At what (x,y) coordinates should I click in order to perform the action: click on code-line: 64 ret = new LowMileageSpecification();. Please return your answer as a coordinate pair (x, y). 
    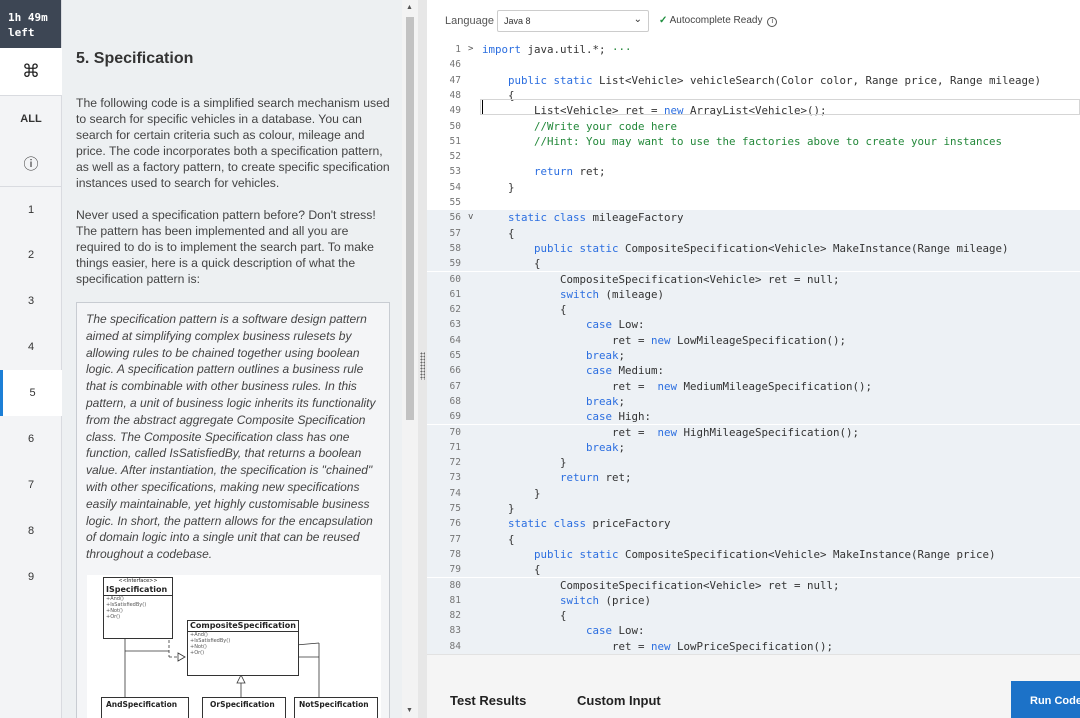
    Looking at the image, I should click on (753, 340).